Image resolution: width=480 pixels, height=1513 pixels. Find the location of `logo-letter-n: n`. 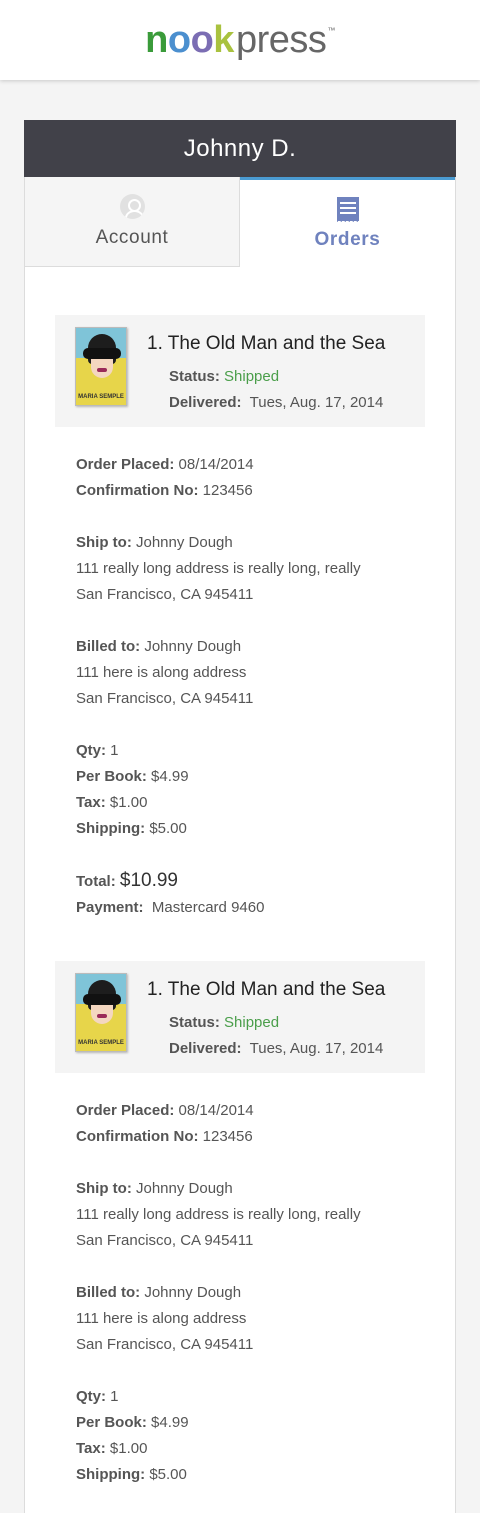

logo-letter-n: n is located at coordinates (156, 40).